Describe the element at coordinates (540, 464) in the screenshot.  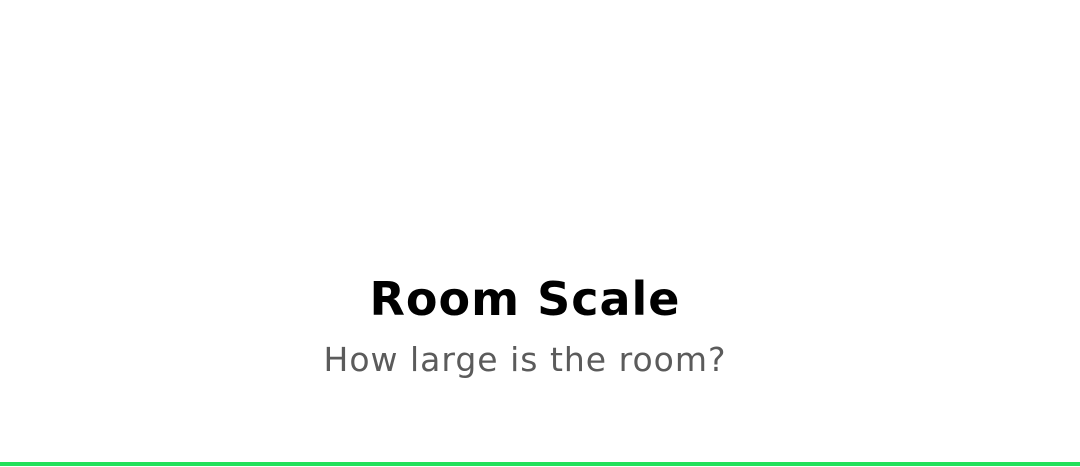
I see `accent-divider` at that location.